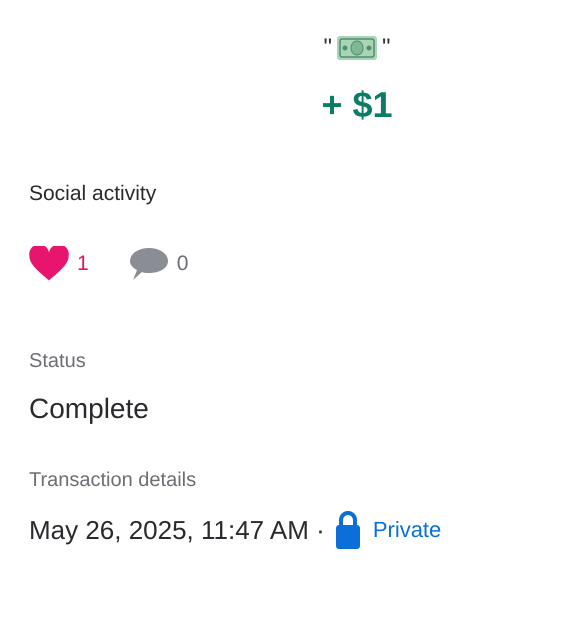  I want to click on heart-icon, so click(49, 264).